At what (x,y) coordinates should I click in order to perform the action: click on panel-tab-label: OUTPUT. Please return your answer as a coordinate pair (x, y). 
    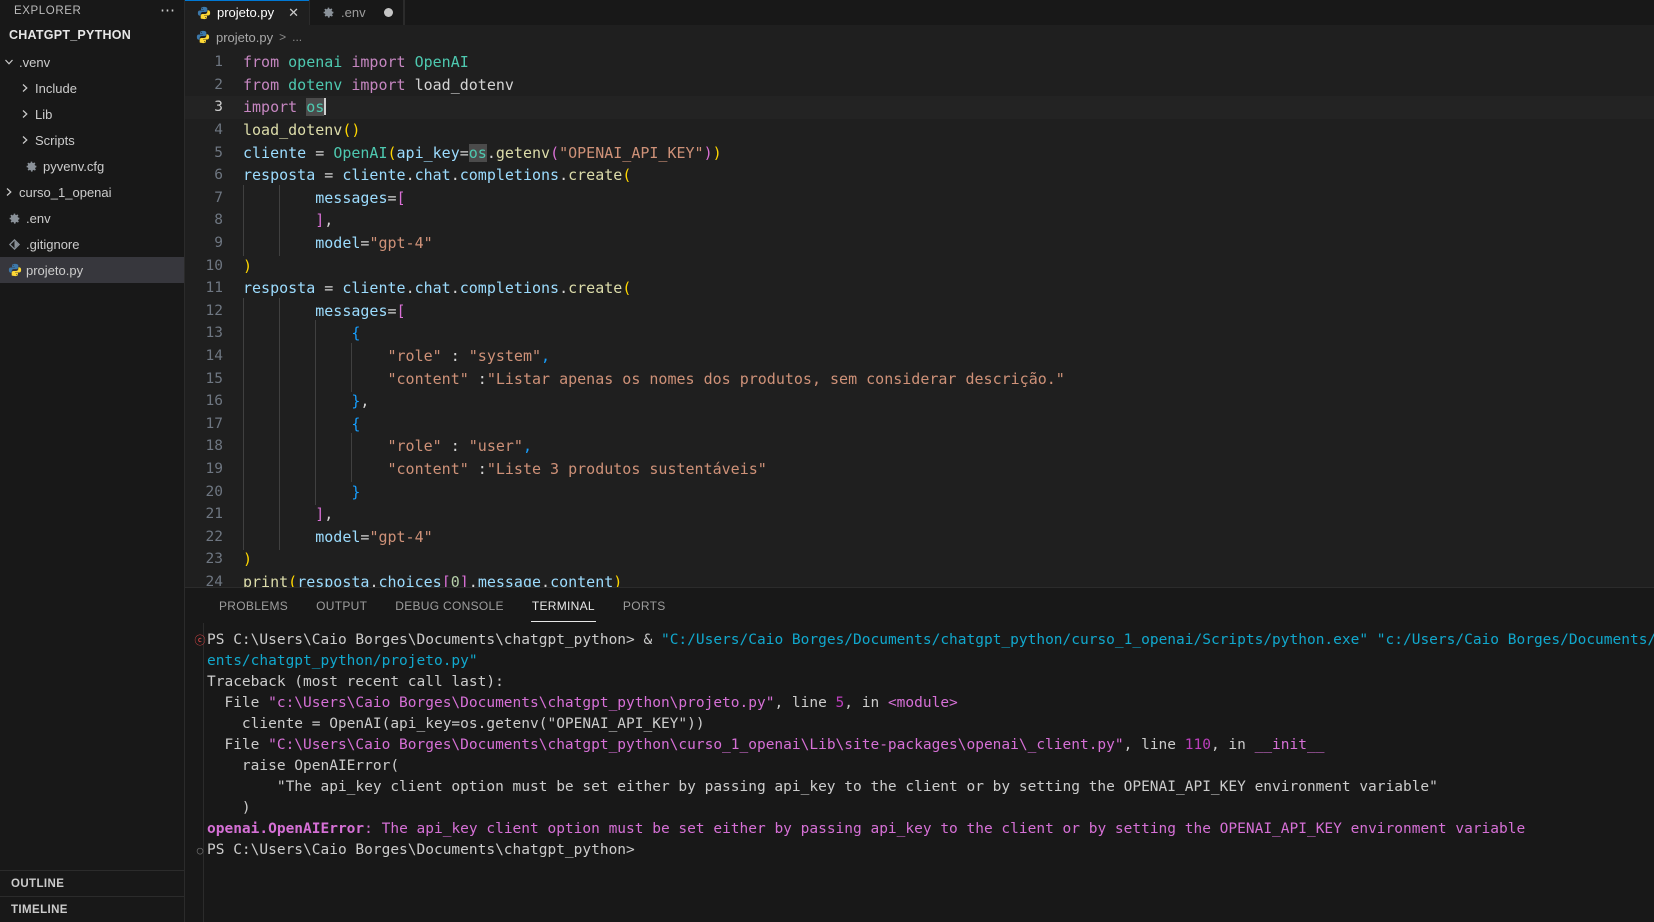
    Looking at the image, I should click on (342, 605).